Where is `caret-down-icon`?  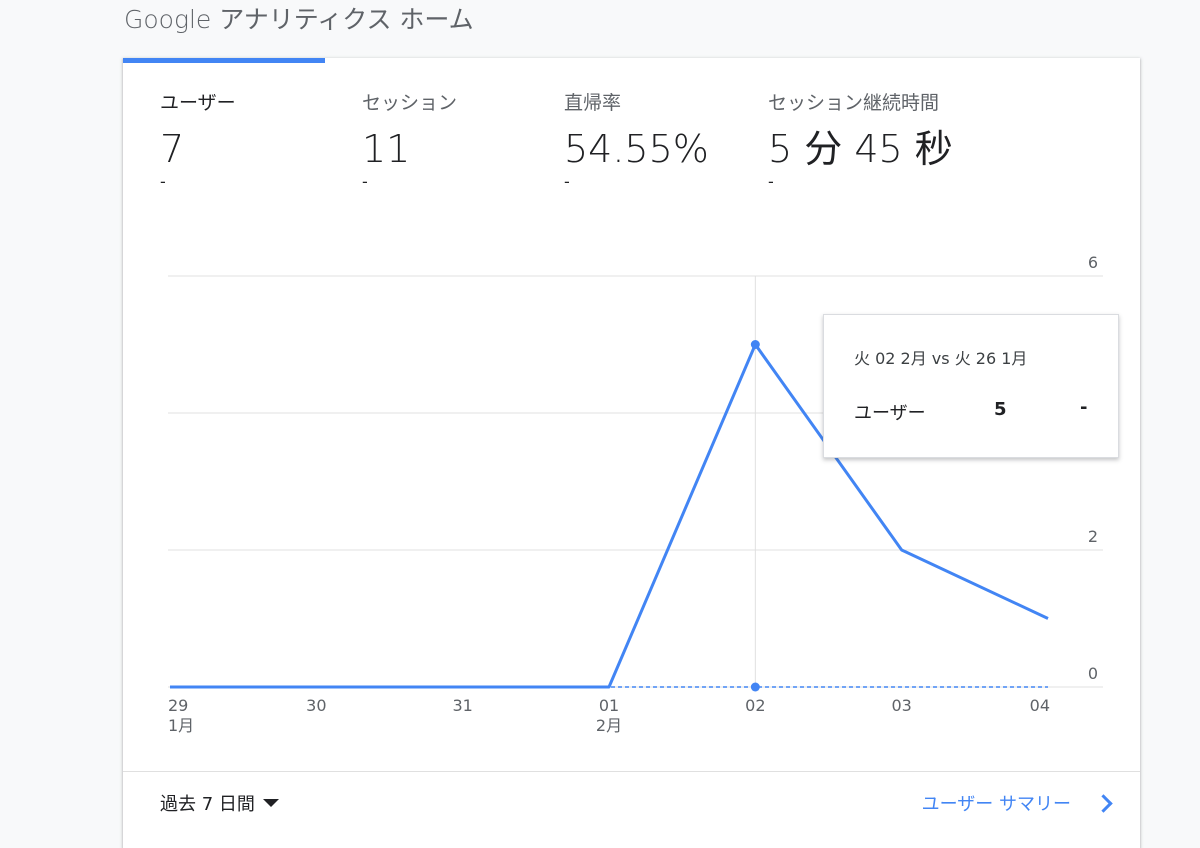
caret-down-icon is located at coordinates (270, 803).